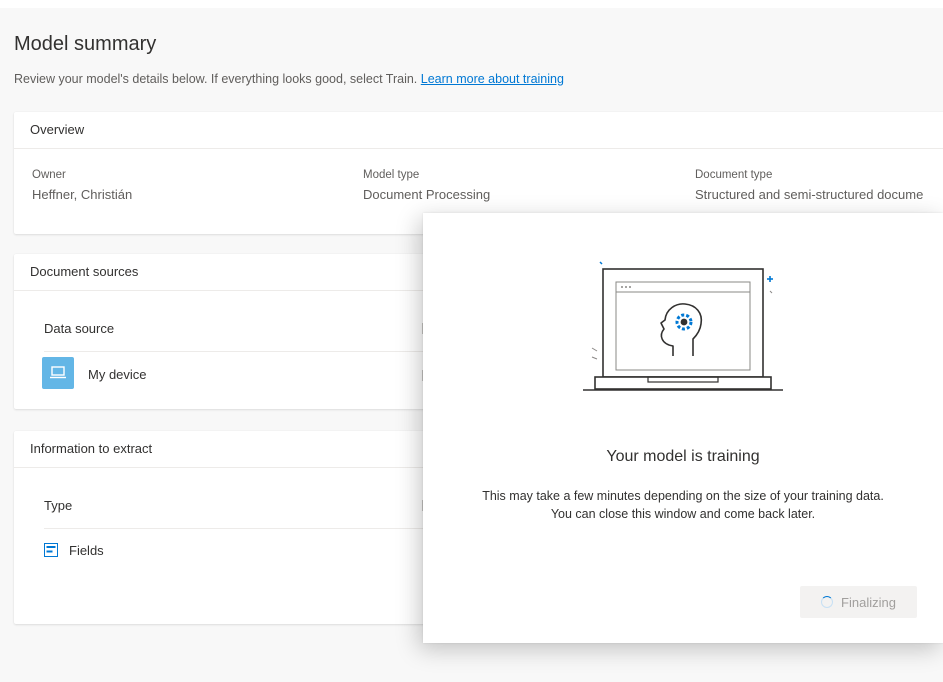 This screenshot has height=682, width=943. I want to click on owner-value: Heffner, Christián, so click(82, 194).